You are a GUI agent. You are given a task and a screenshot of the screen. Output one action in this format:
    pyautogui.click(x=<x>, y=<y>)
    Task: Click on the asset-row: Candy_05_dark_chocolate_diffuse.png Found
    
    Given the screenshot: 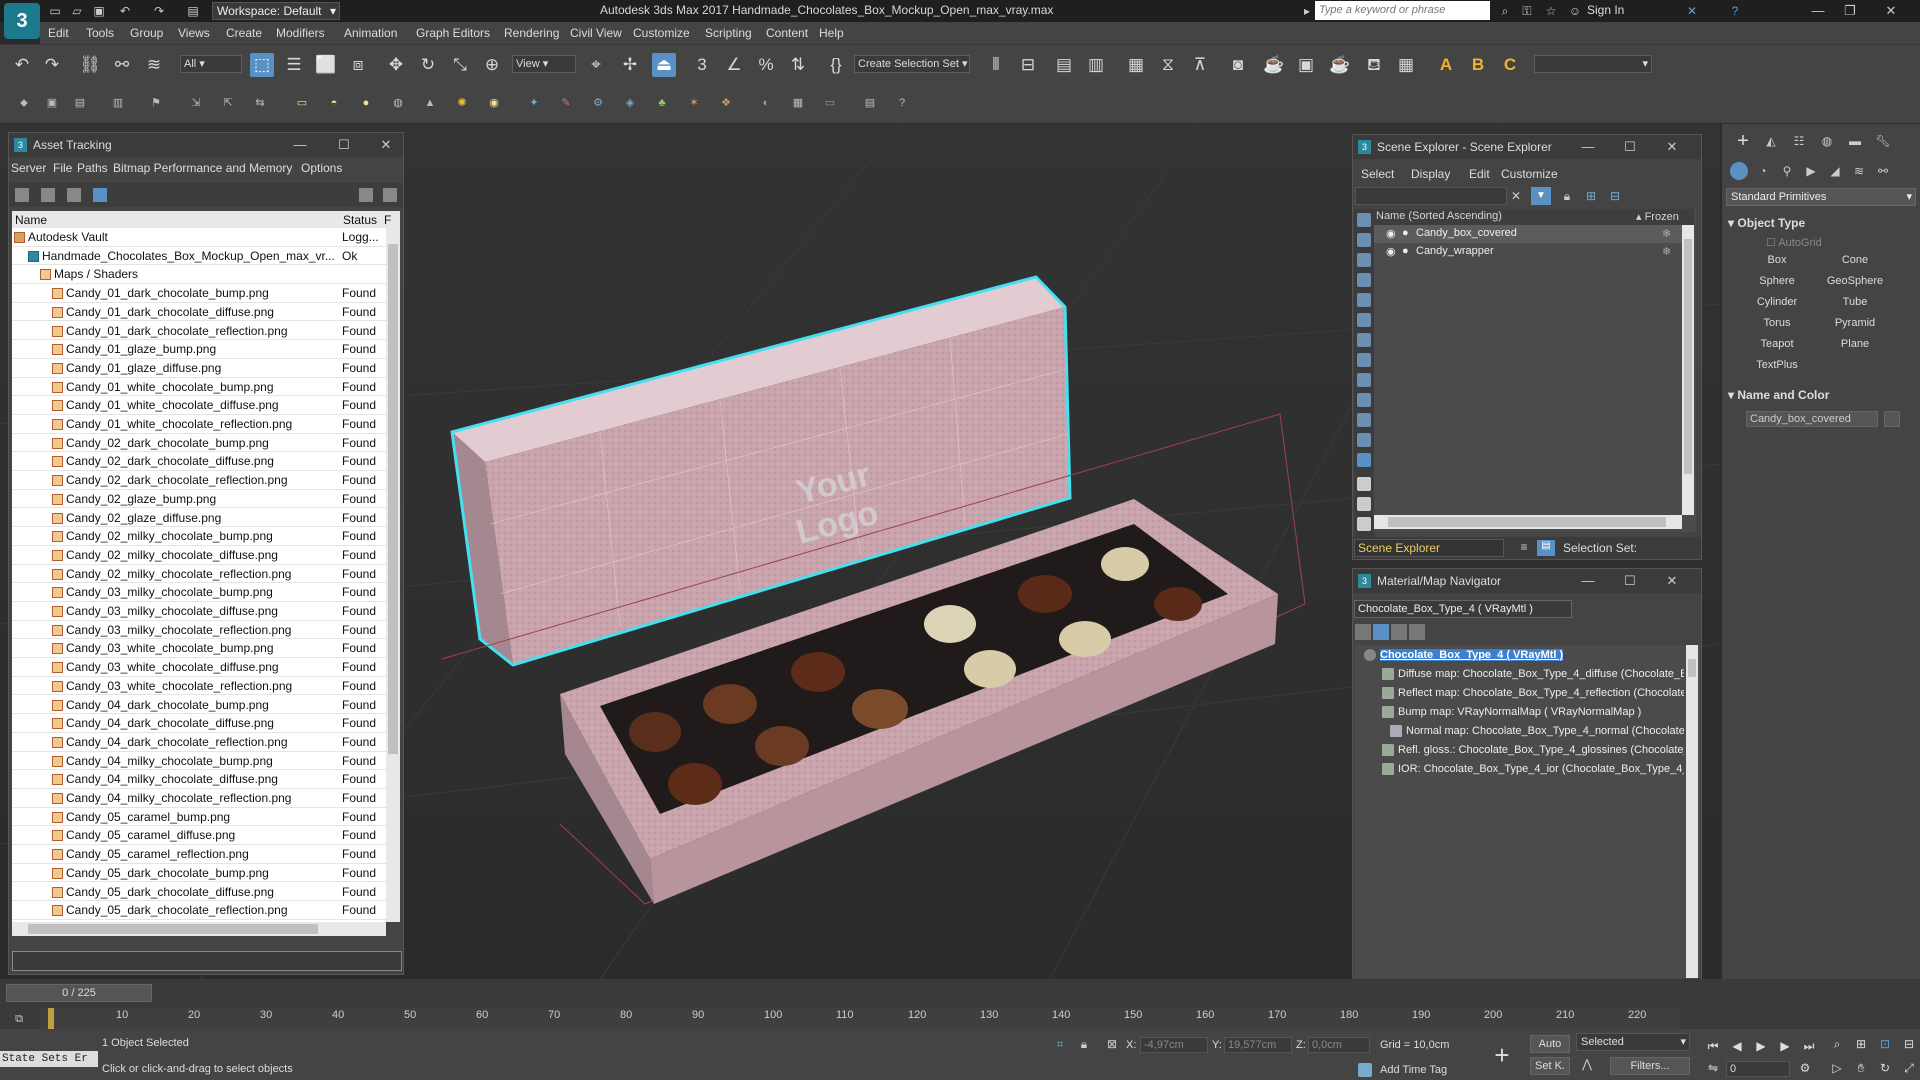 What is the action you would take?
    pyautogui.click(x=199, y=892)
    